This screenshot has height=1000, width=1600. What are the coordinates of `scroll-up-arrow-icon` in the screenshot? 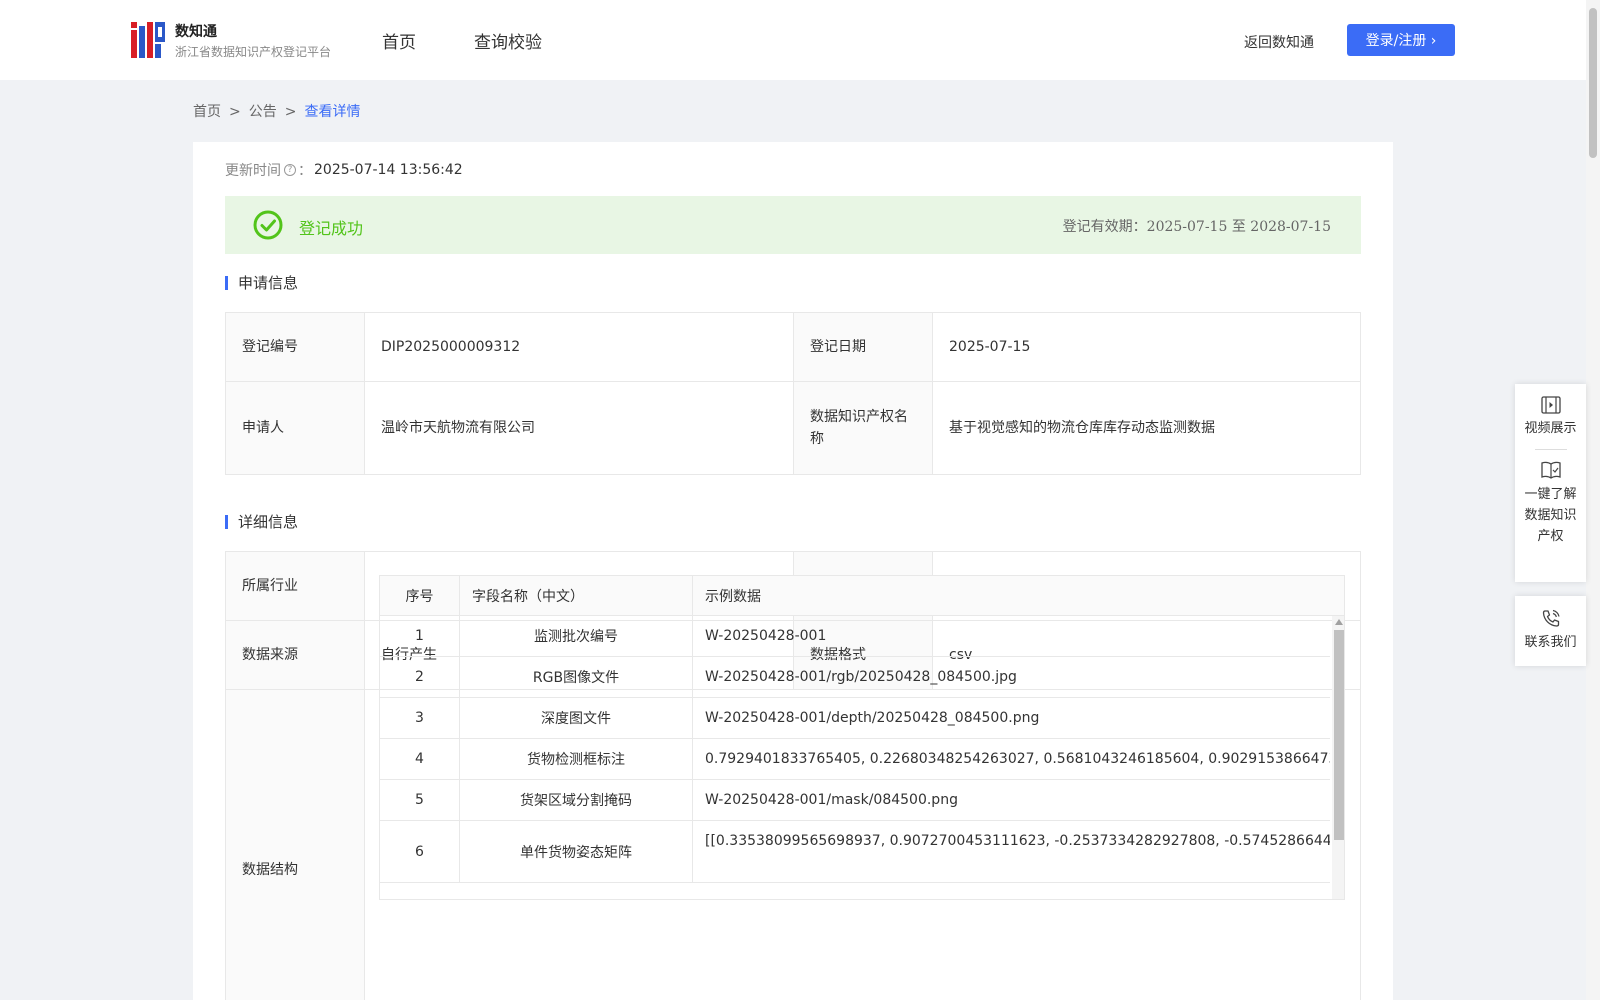 It's located at (1339, 622).